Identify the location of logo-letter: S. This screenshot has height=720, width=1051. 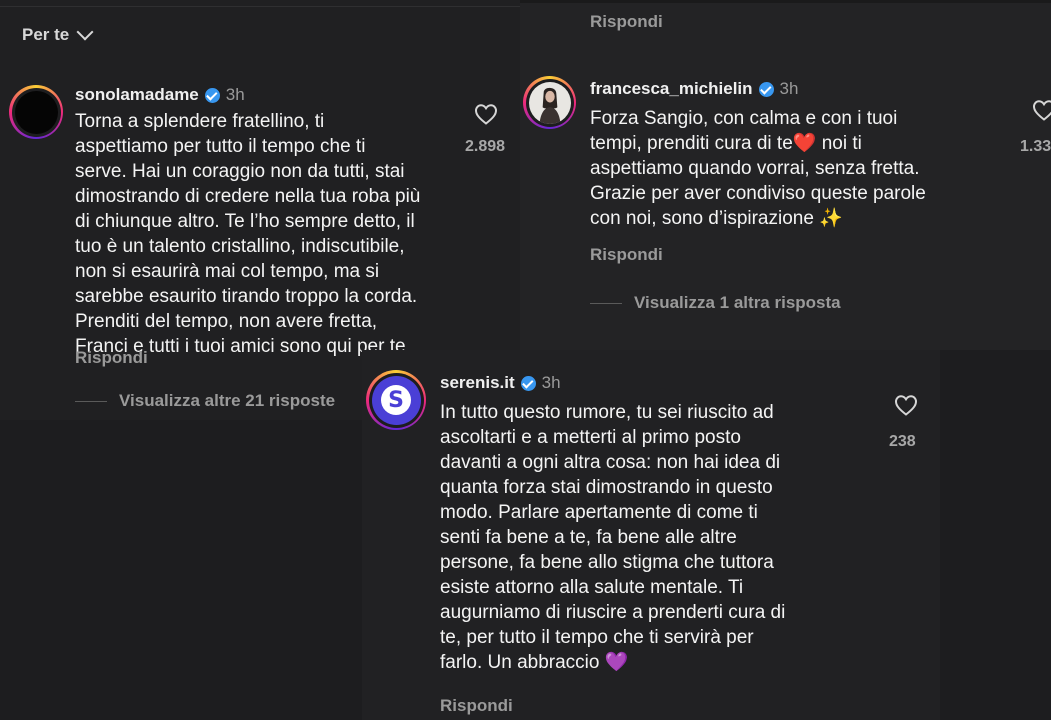
(396, 400).